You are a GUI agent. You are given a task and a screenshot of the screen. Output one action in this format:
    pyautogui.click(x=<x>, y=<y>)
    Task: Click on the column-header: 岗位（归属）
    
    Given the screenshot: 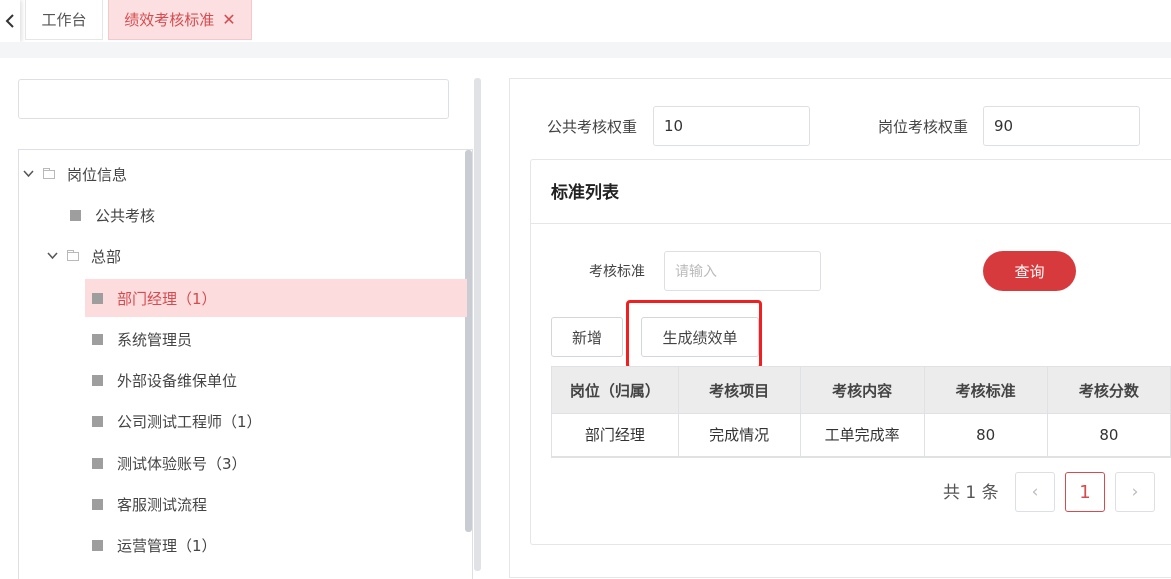 What is the action you would take?
    pyautogui.click(x=615, y=390)
    